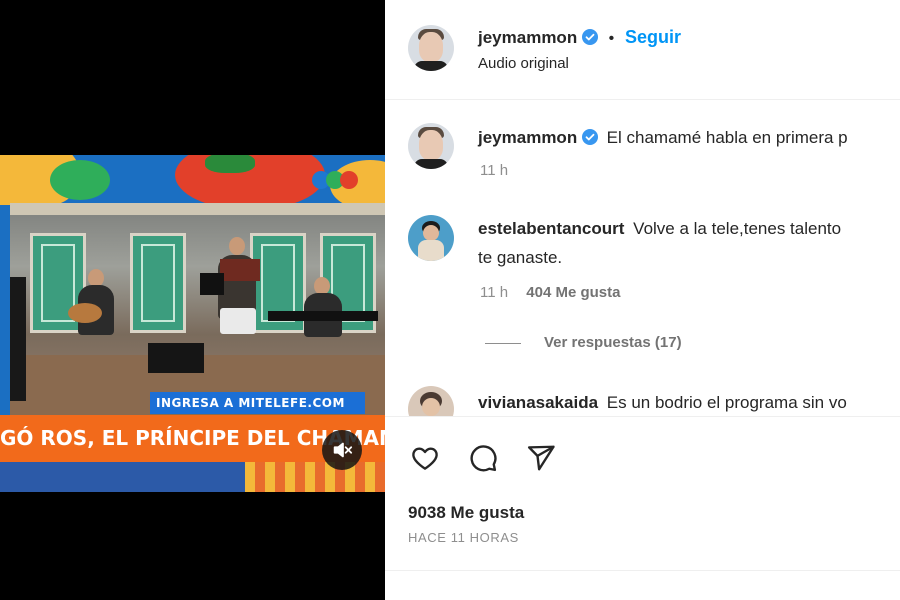  I want to click on view-replies-button: Ver respuestas (17), so click(613, 342).